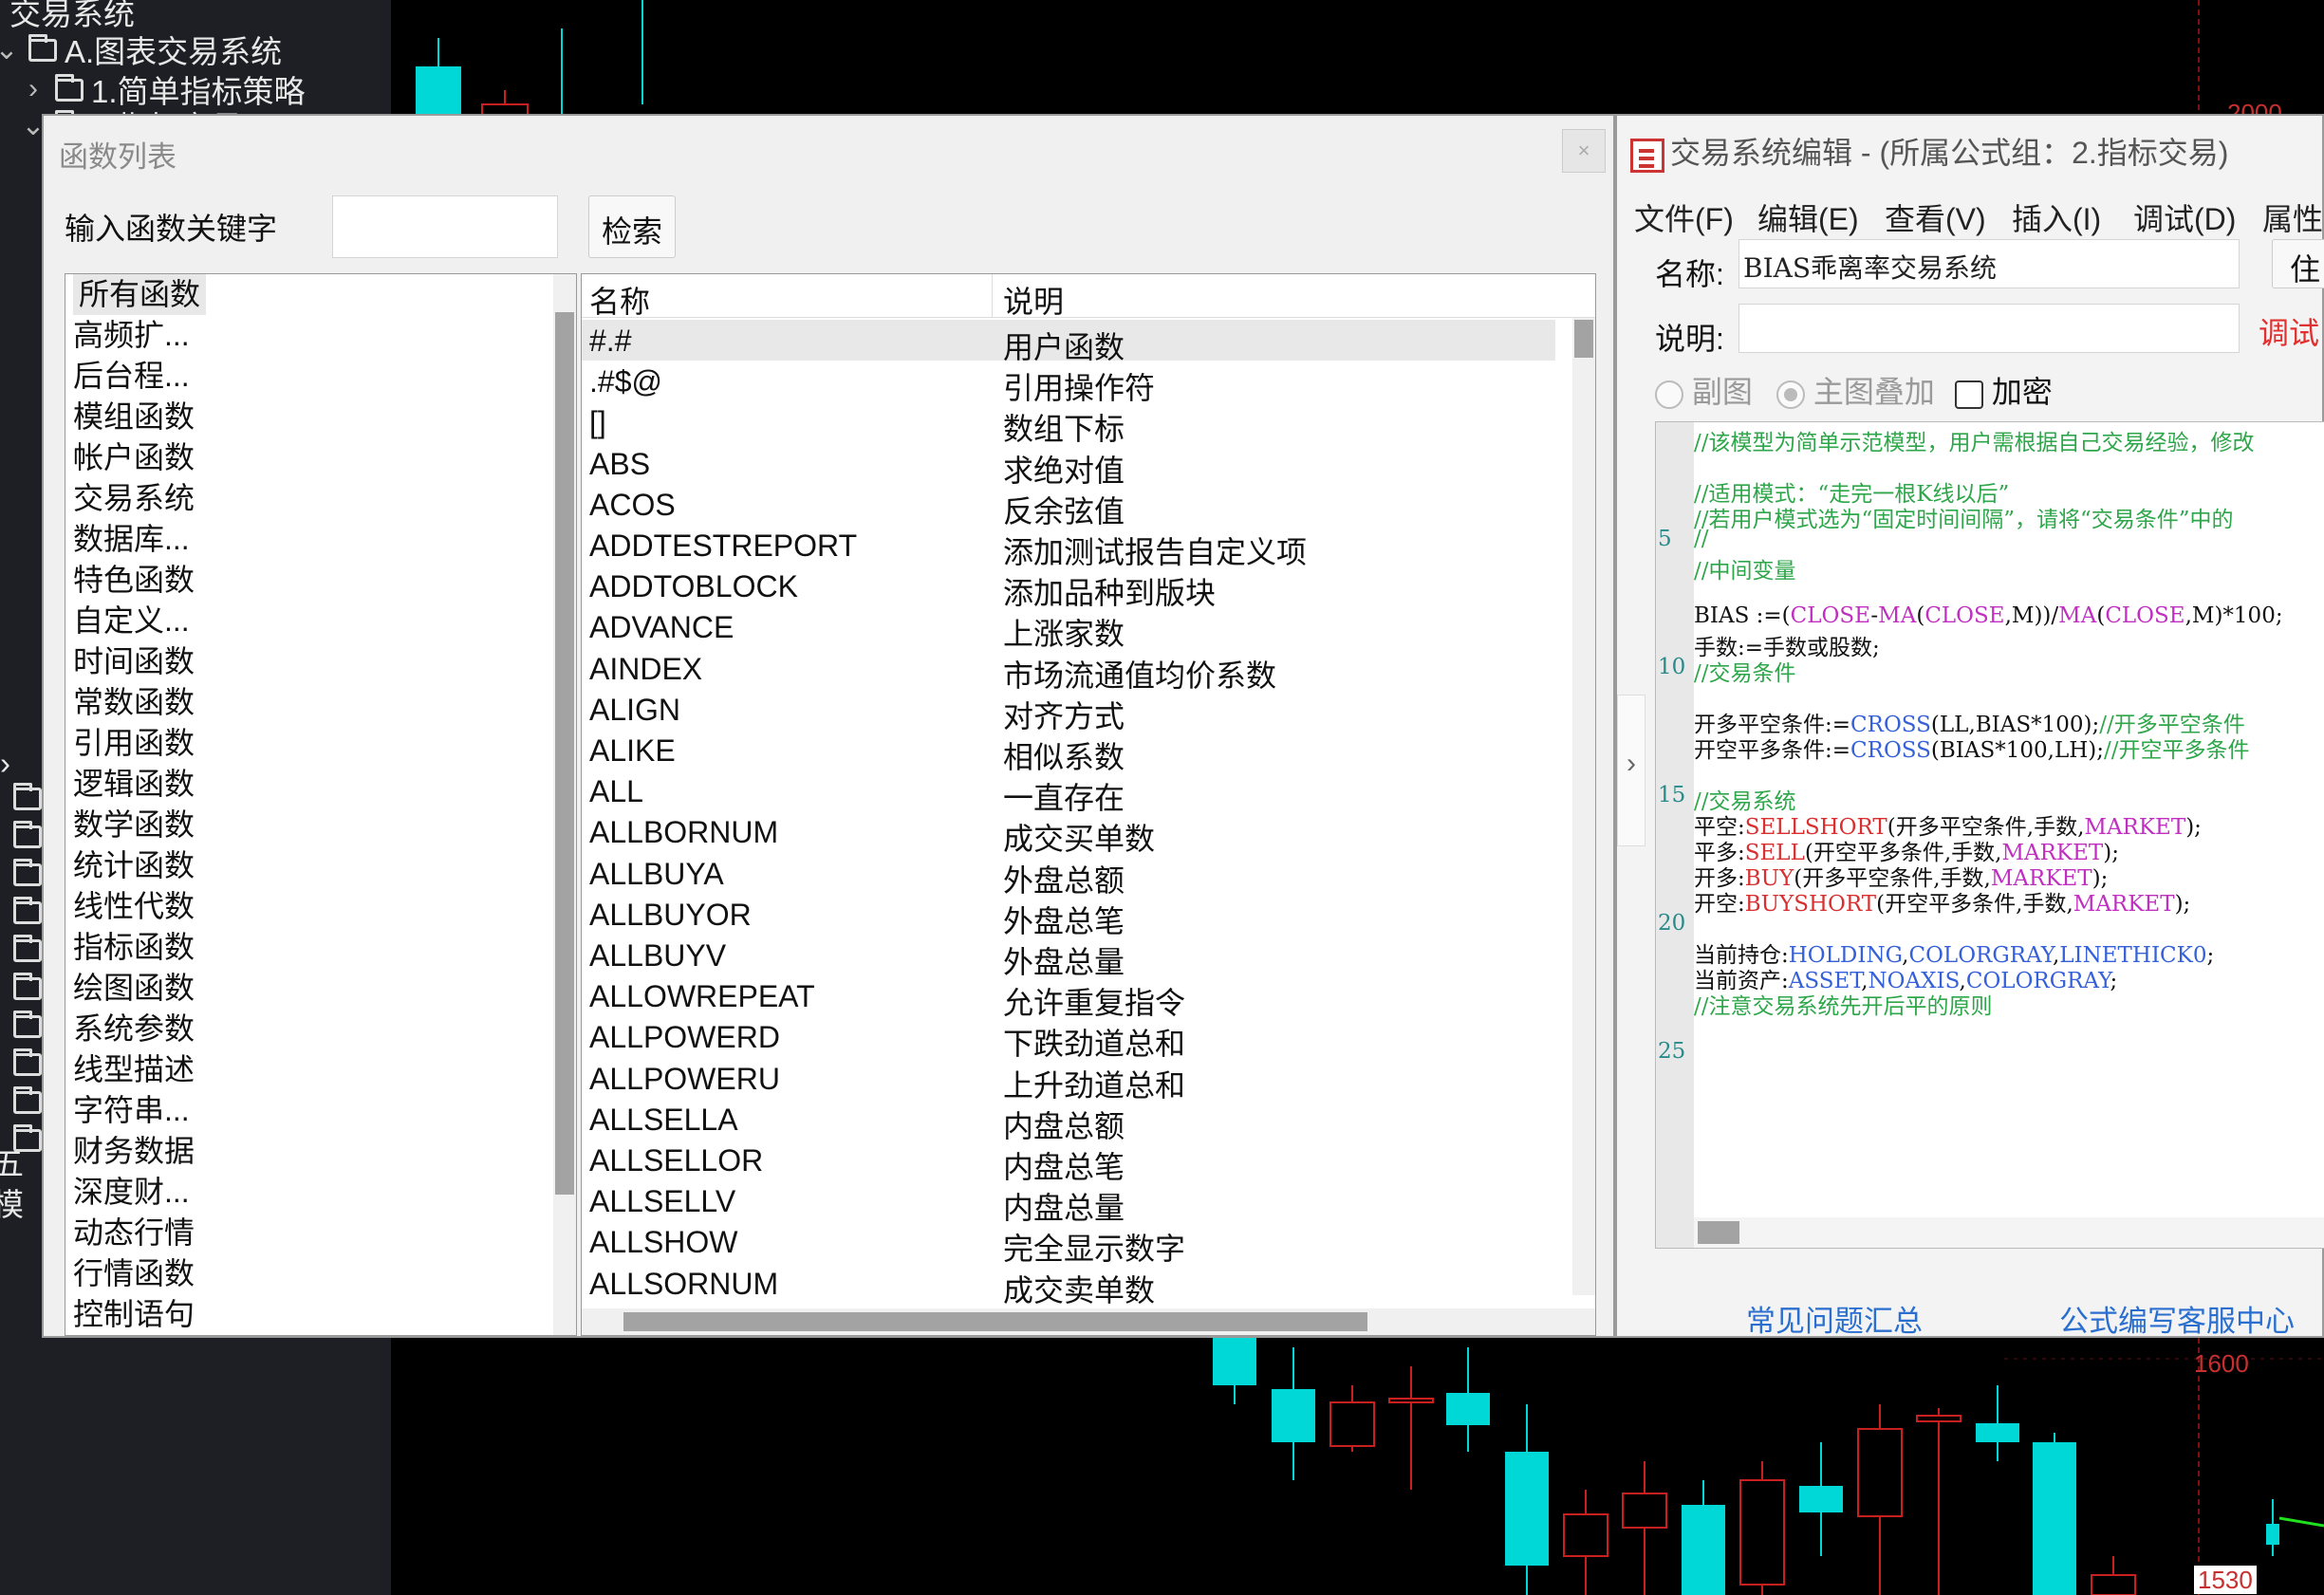  Describe the element at coordinates (320, 1151) in the screenshot. I see `category-item: 财务数据` at that location.